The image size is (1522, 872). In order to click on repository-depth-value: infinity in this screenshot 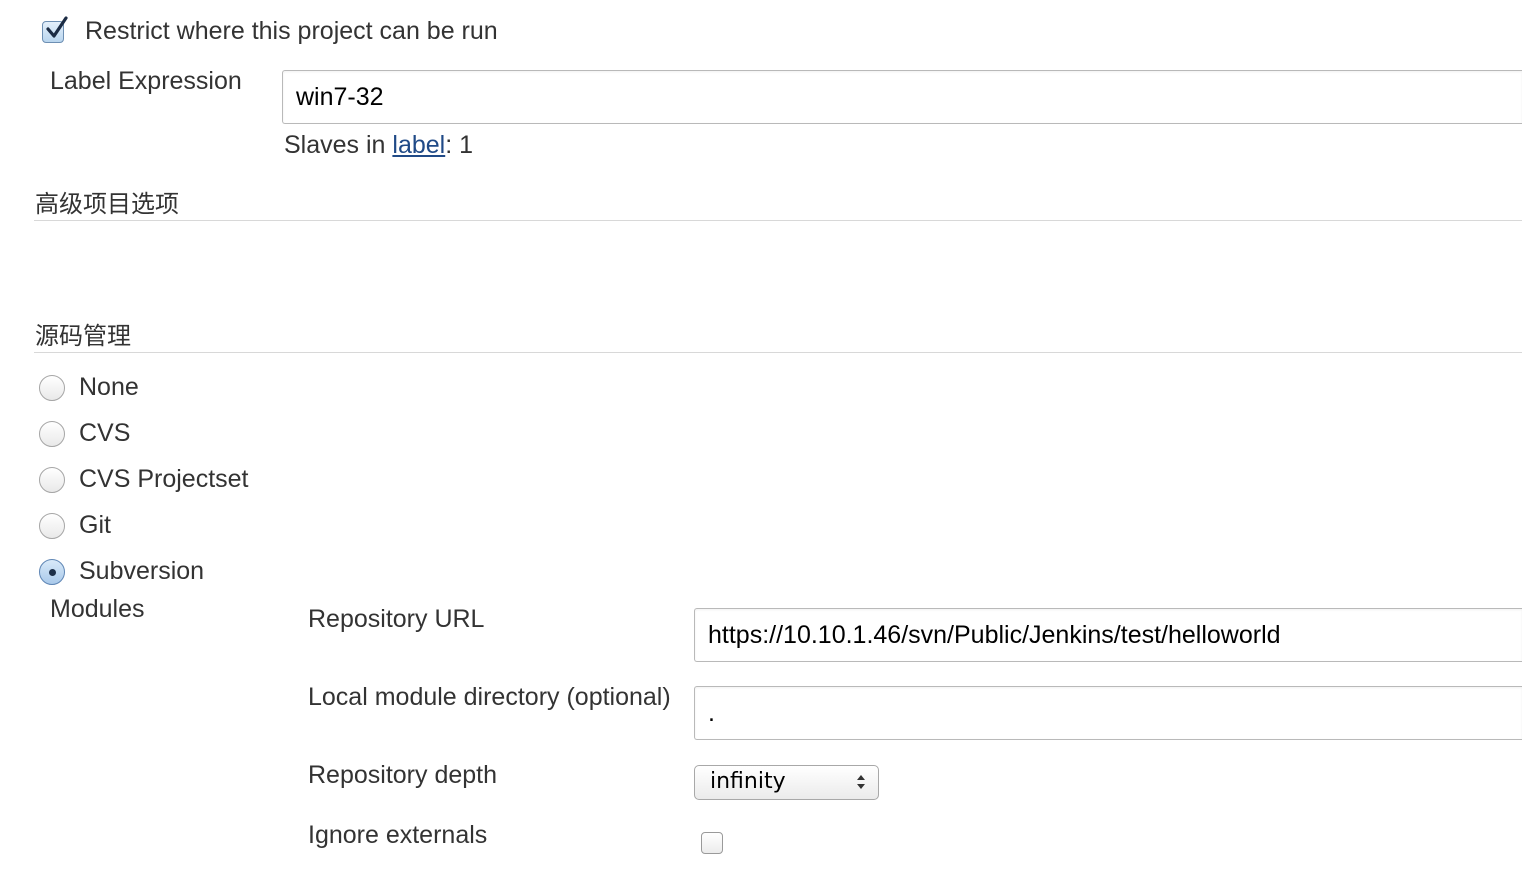, I will do `click(748, 781)`.